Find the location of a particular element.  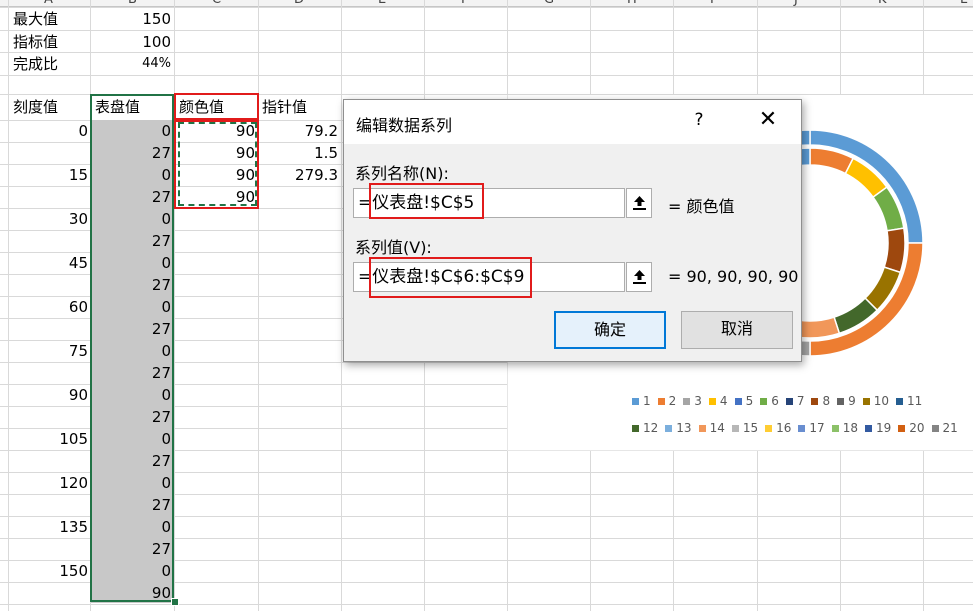

dialog-title: 编辑数据系列 is located at coordinates (404, 125).